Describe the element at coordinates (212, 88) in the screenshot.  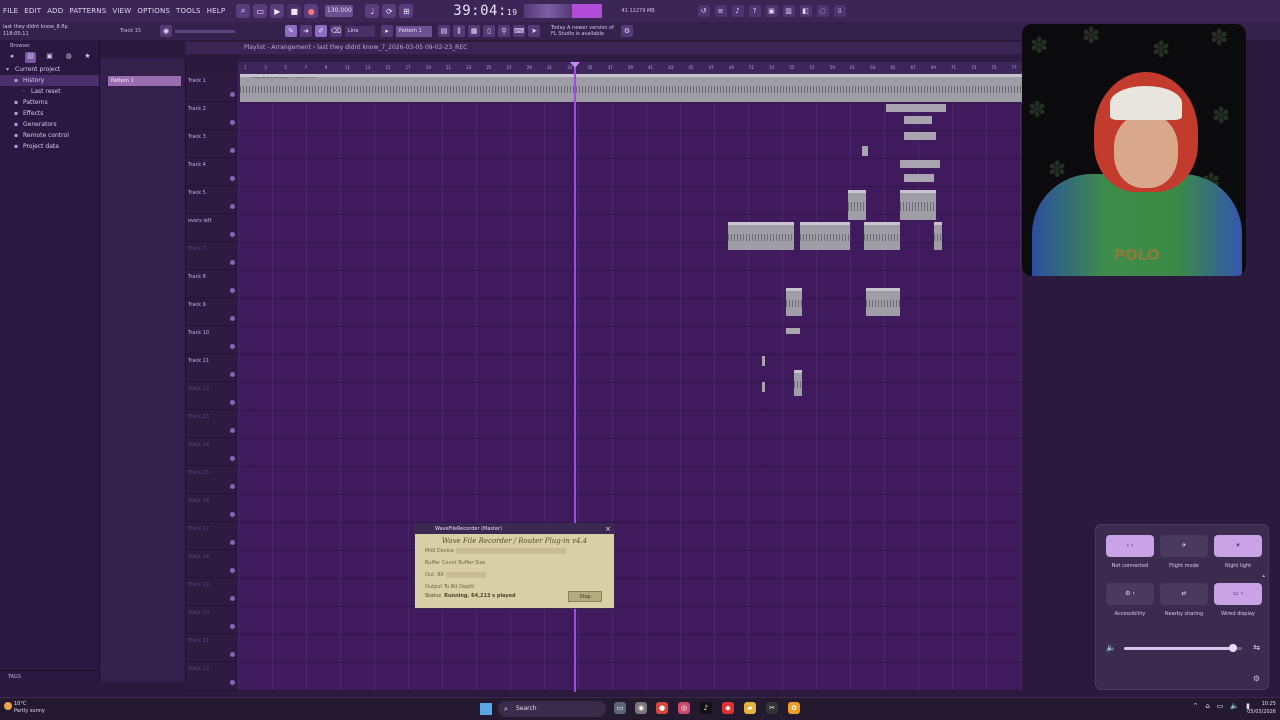
I see `track-header: Track 1` at that location.